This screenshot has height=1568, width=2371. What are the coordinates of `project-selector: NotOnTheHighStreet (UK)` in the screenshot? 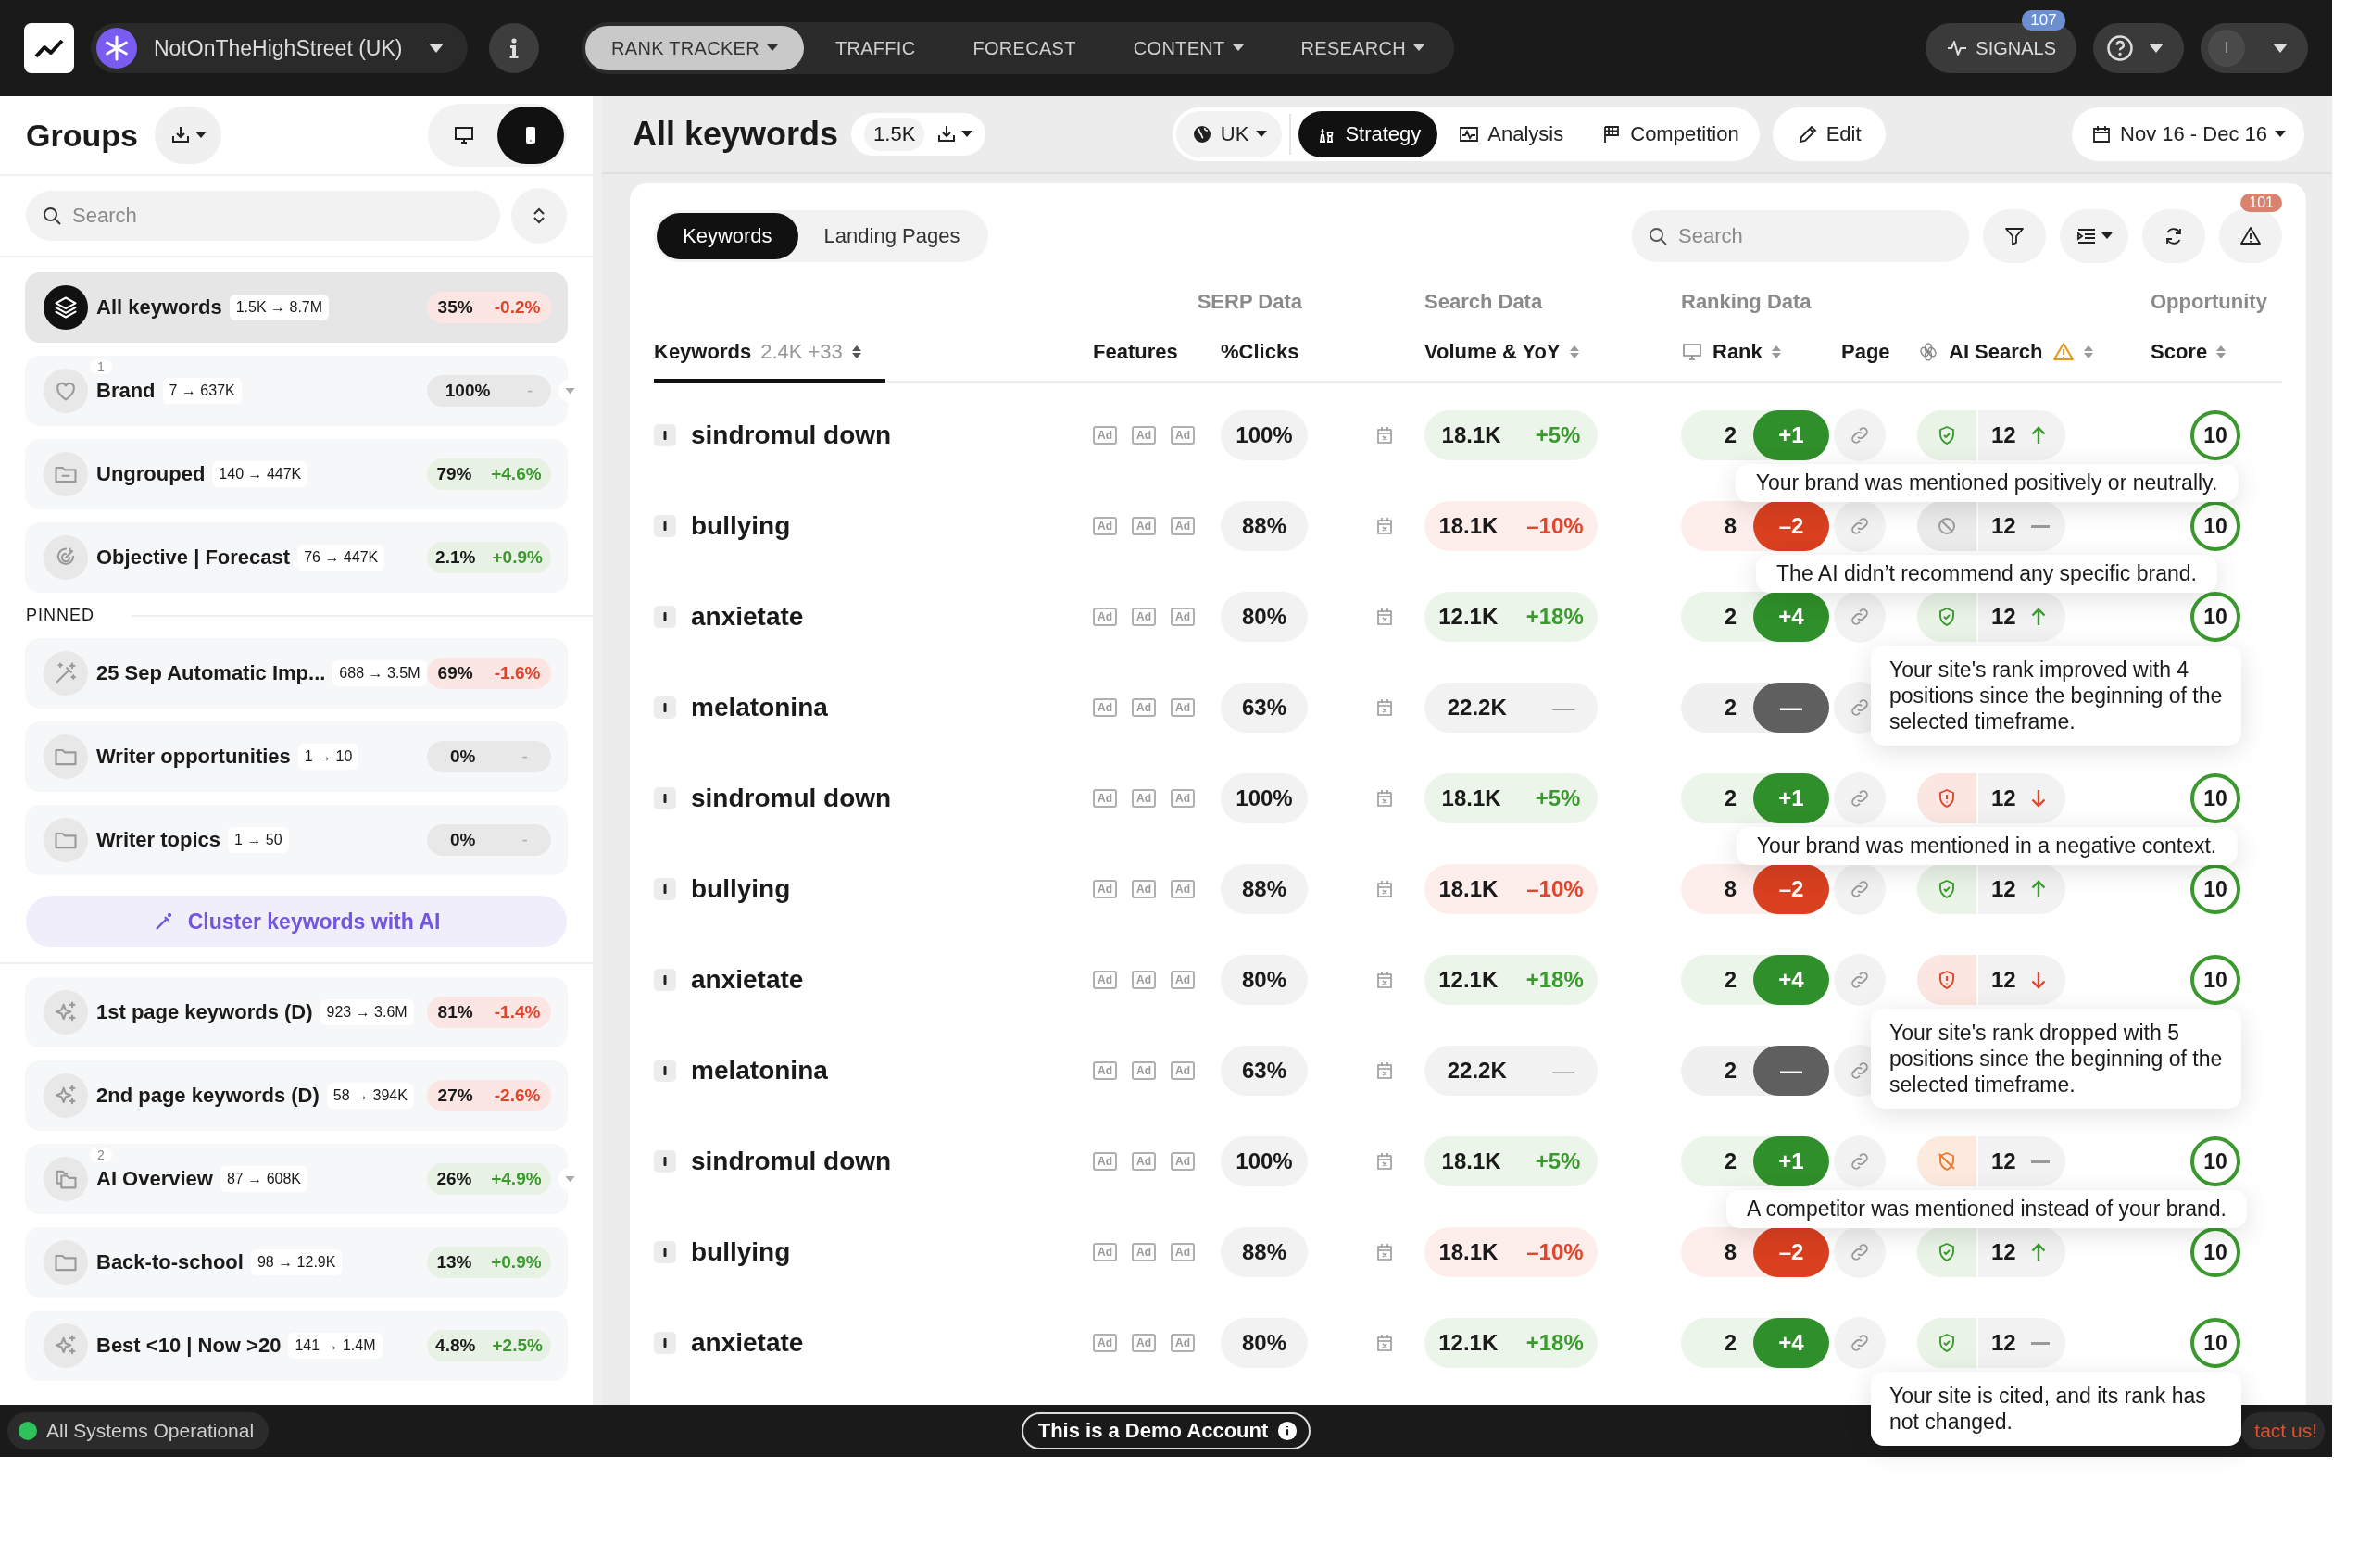 It's located at (279, 48).